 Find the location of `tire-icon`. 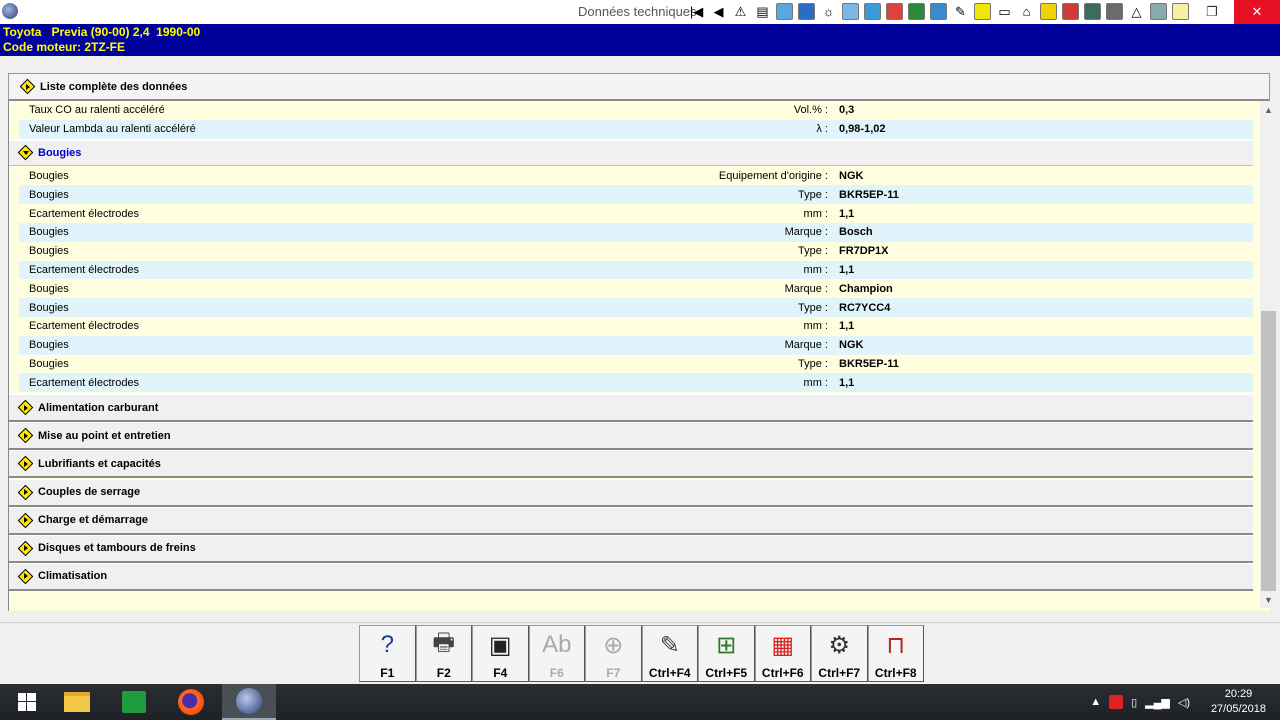

tire-icon is located at coordinates (1158, 11).